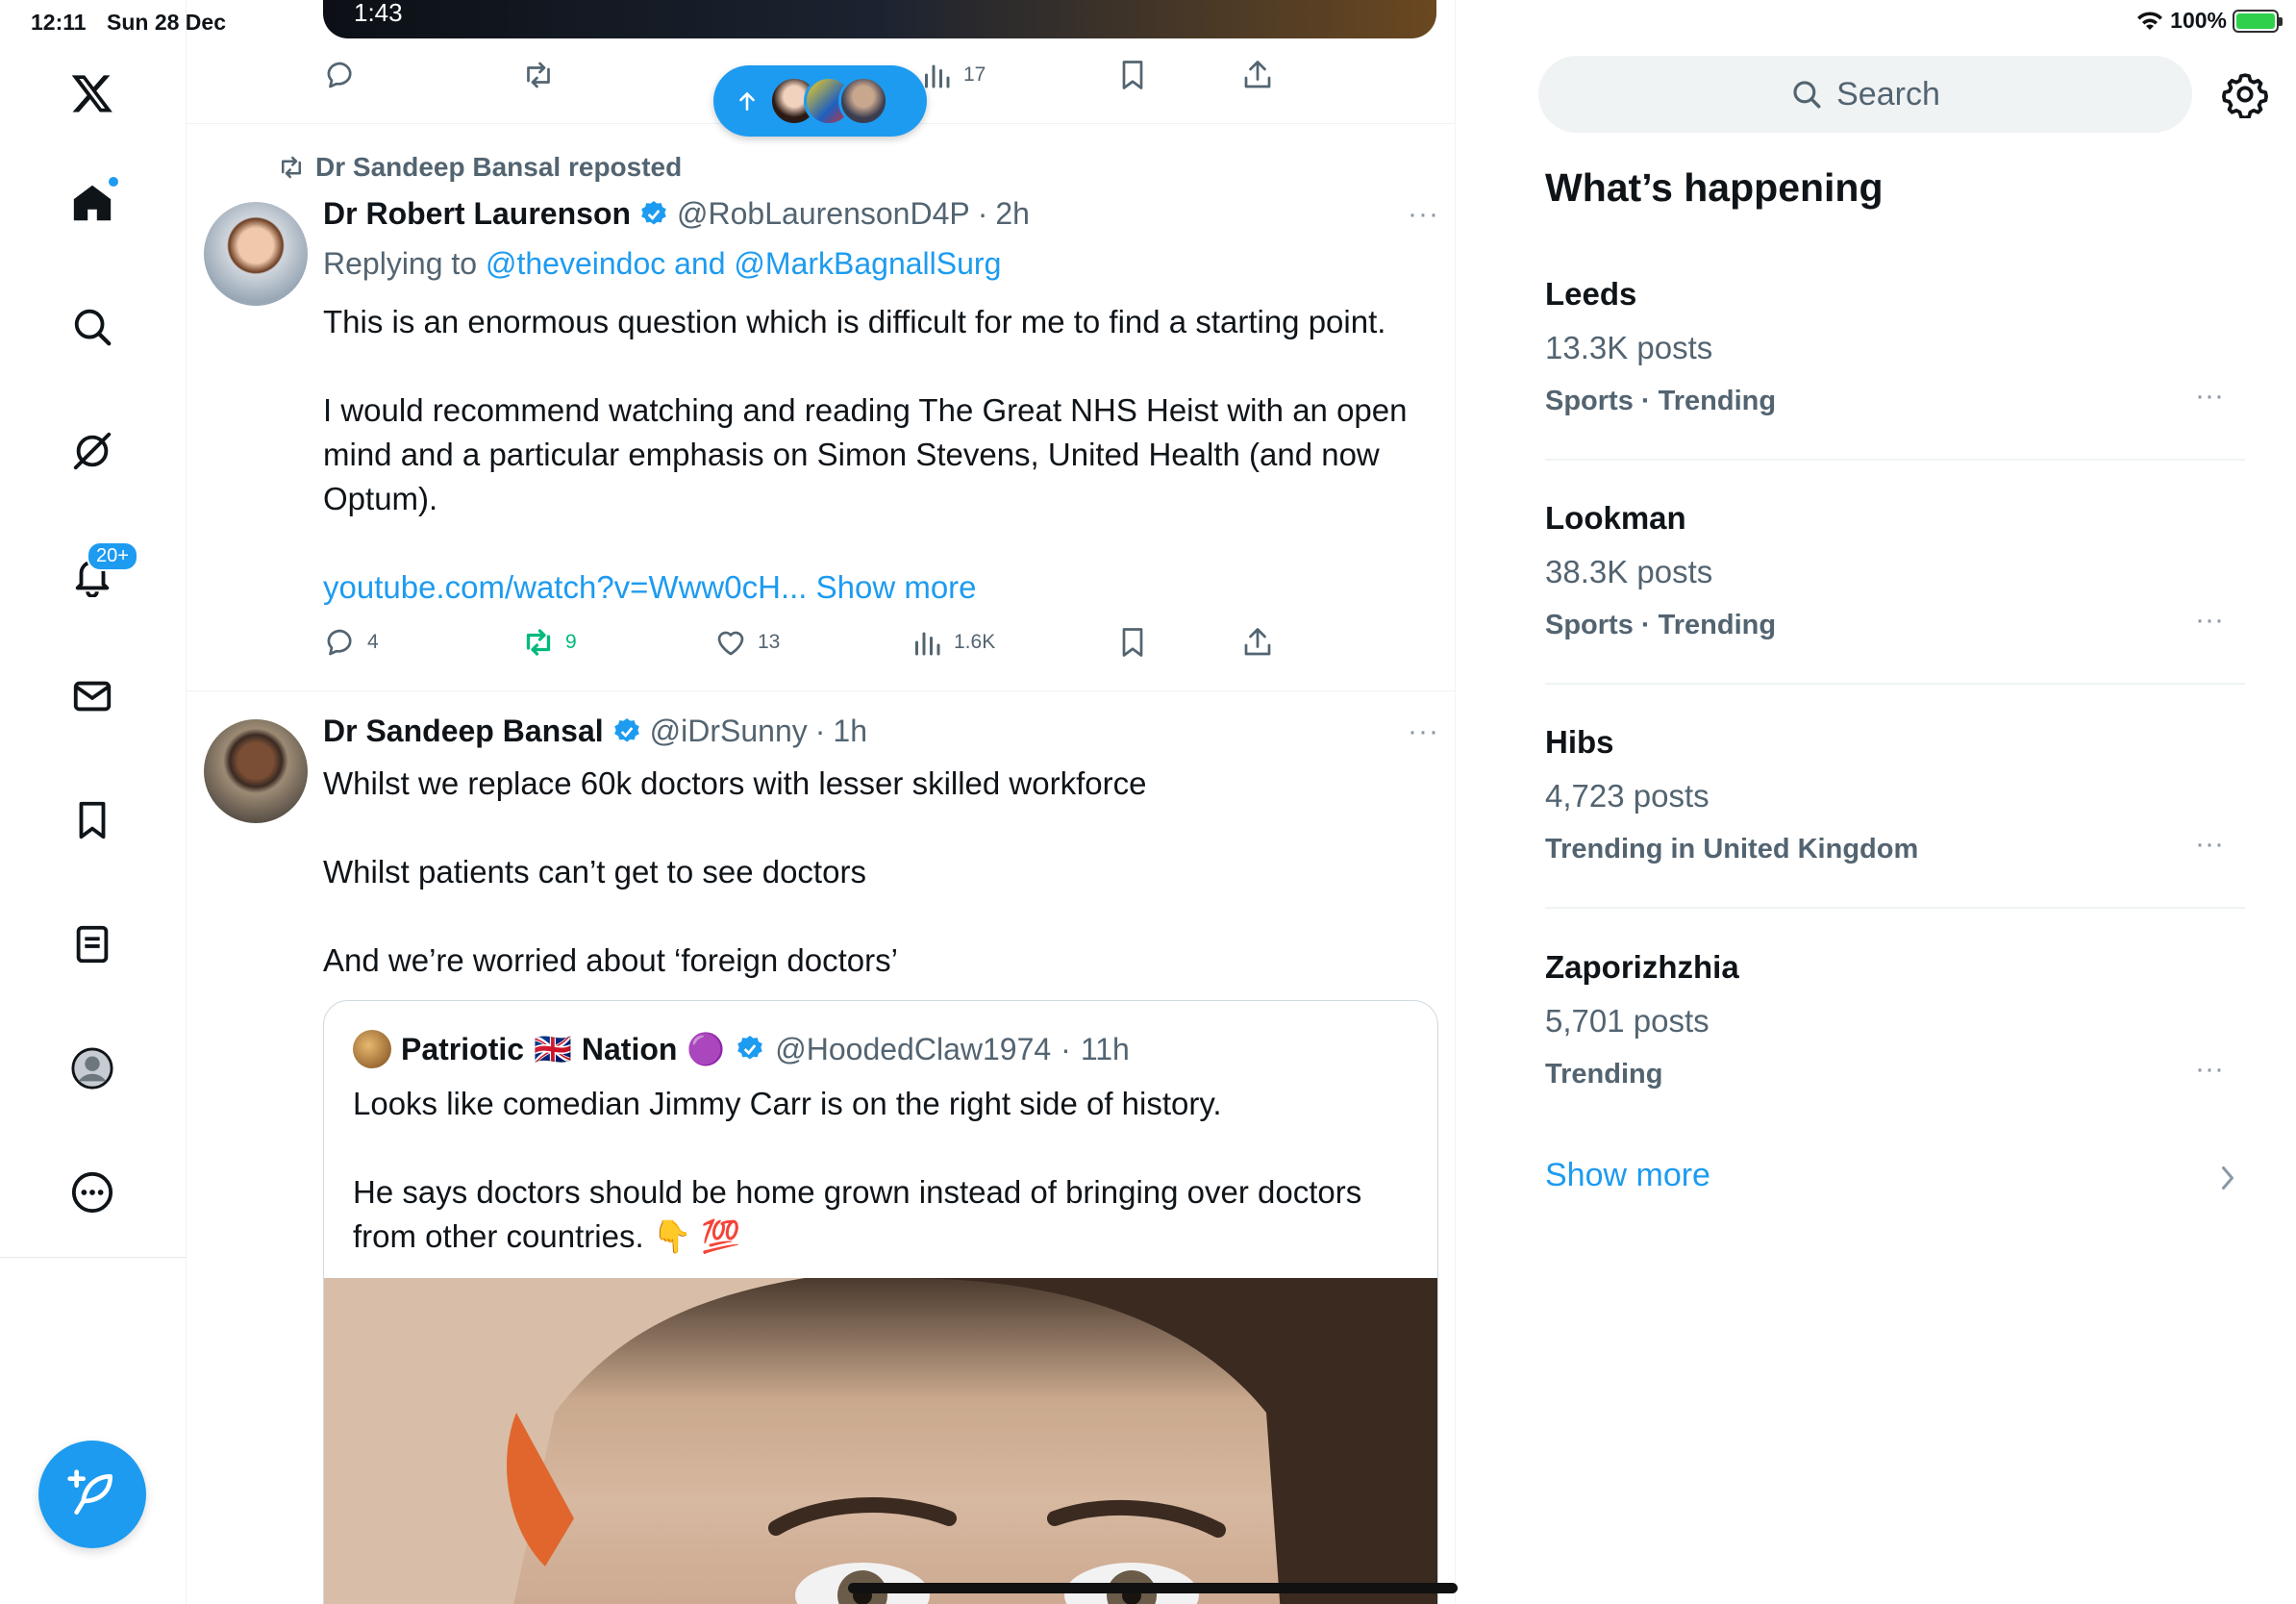 The image size is (2296, 1604). Describe the element at coordinates (952, 75) in the screenshot. I see `views-button: 17` at that location.